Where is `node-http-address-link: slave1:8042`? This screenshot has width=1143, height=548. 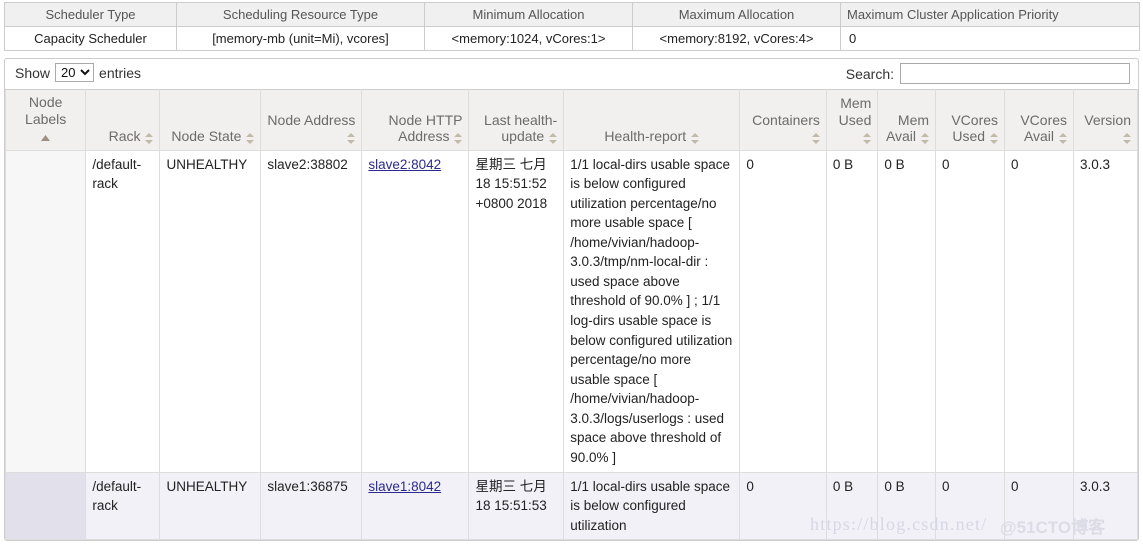
node-http-address-link: slave1:8042 is located at coordinates (404, 486).